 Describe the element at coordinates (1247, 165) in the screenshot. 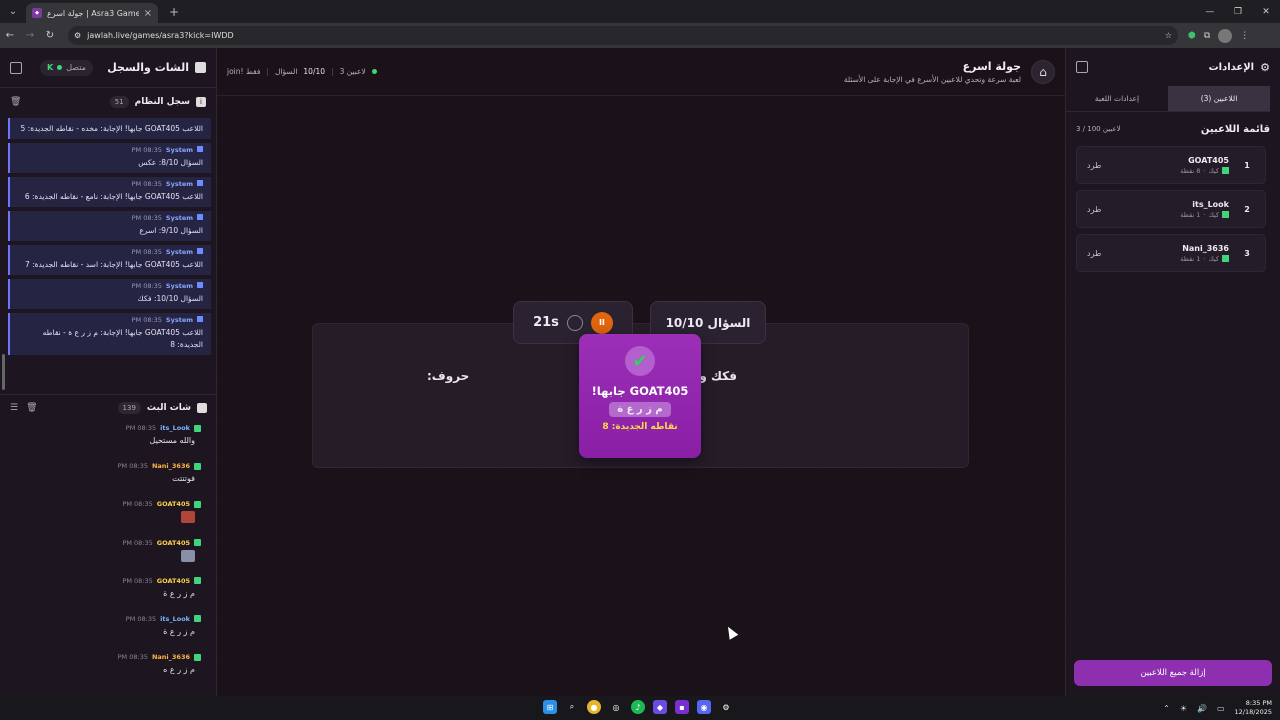

I see `player-rank: 1` at that location.